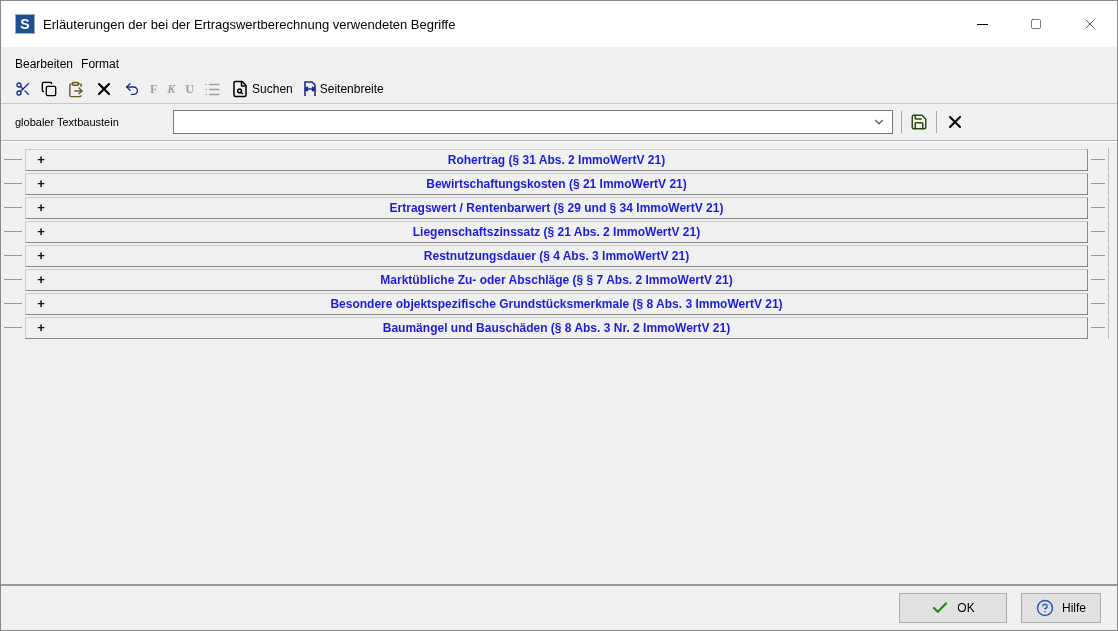 Image resolution: width=1118 pixels, height=631 pixels. What do you see at coordinates (556, 159) in the screenshot?
I see `section-header: + Rohertrag (§ 31 Abs. 2 ImmoWertV 21)` at bounding box center [556, 159].